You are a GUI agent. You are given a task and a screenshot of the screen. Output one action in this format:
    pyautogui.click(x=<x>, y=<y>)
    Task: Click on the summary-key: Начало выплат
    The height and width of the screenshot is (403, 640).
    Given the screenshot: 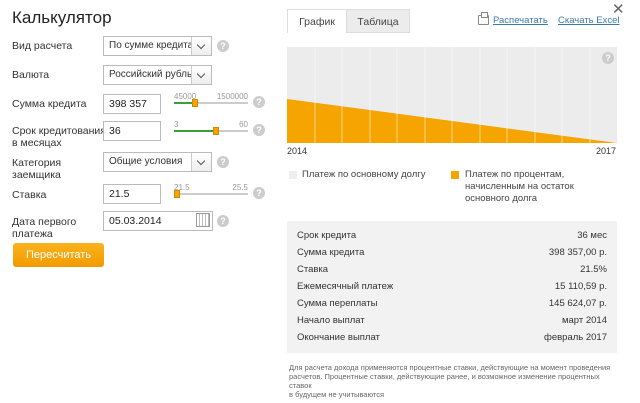 What is the action you would take?
    pyautogui.click(x=331, y=320)
    